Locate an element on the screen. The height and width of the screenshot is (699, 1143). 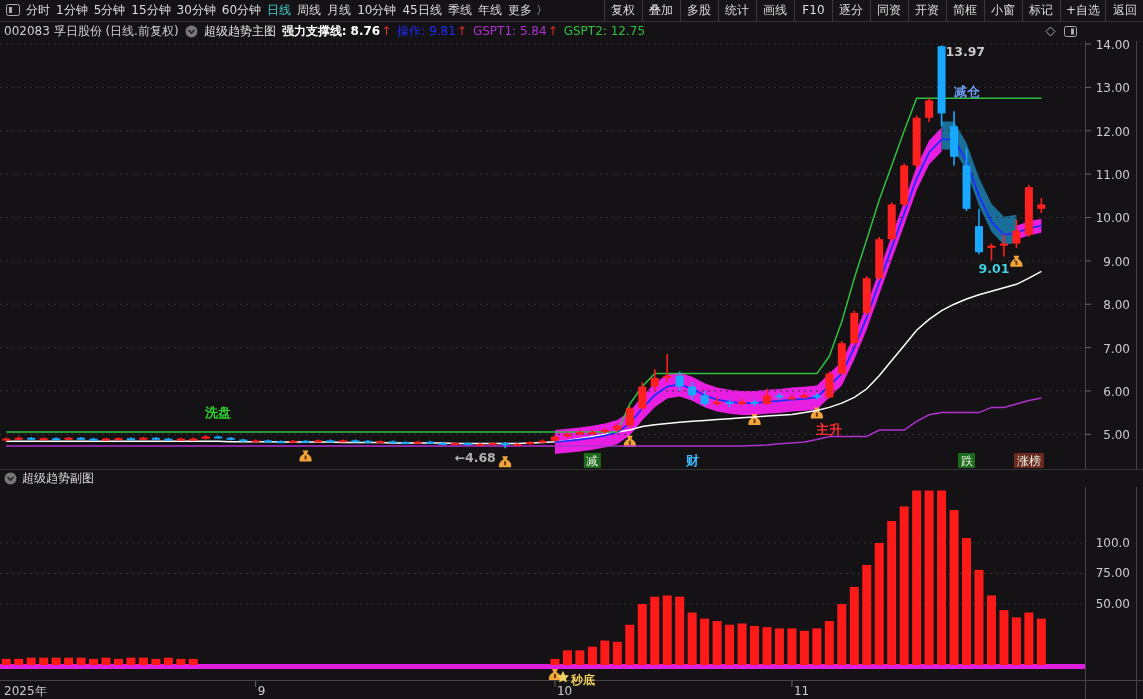
period-tab: 10分钟 is located at coordinates (377, 10).